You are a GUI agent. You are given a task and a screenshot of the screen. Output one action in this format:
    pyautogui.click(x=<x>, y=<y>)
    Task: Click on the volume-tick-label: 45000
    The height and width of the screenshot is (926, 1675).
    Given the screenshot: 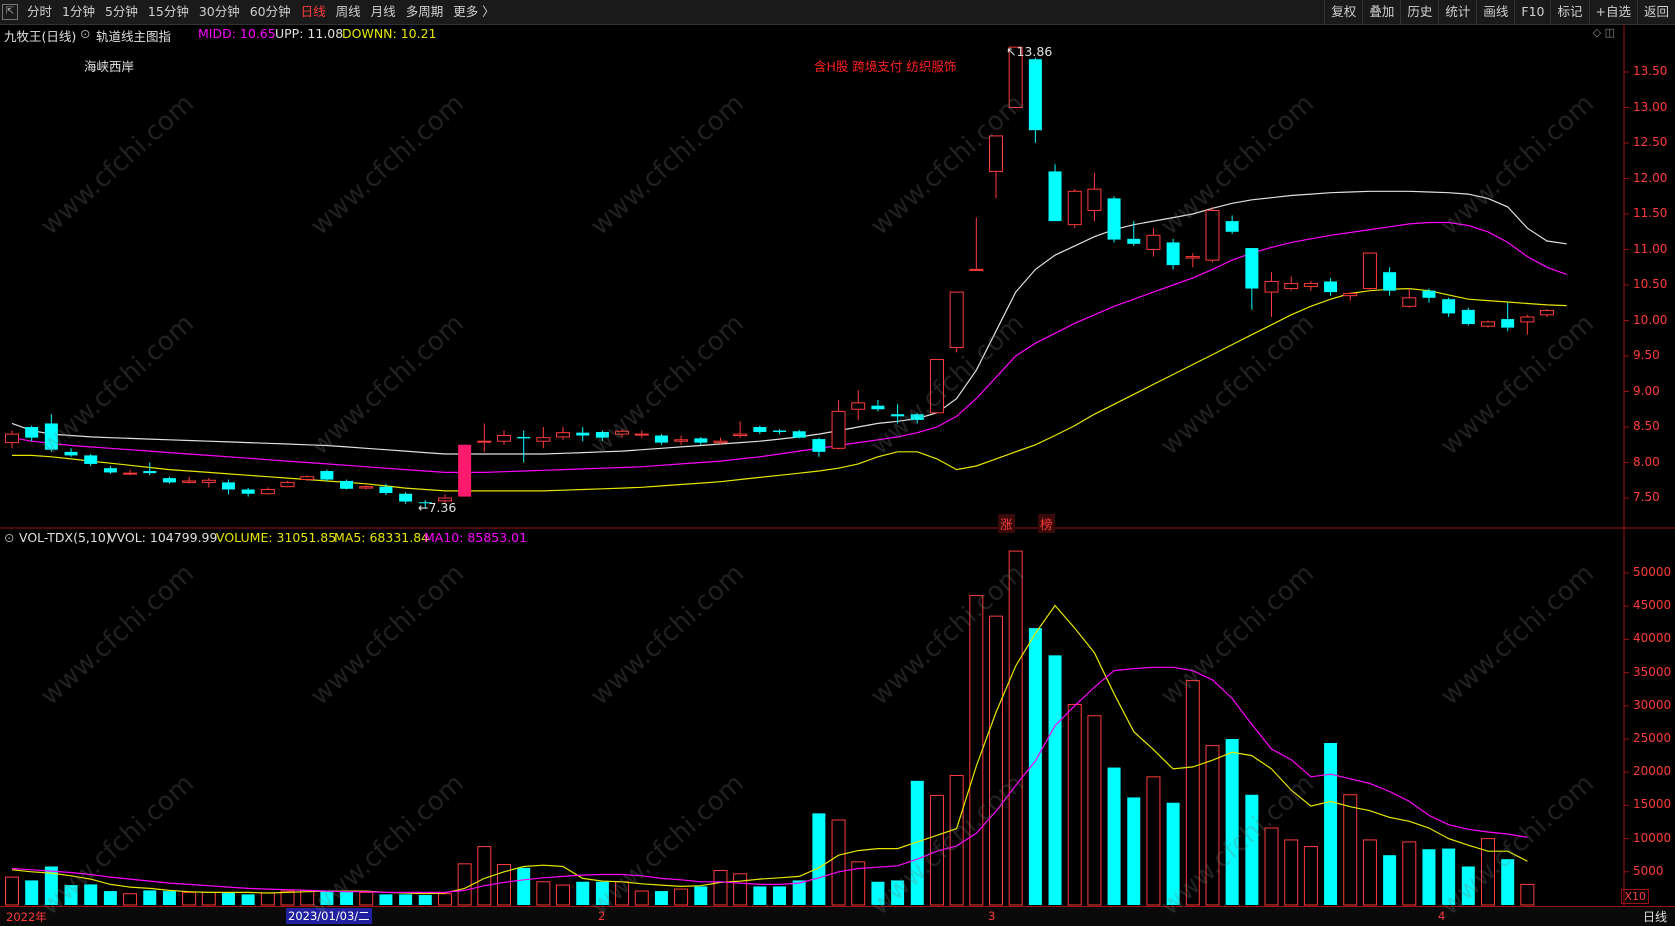 What is the action you would take?
    pyautogui.click(x=1652, y=605)
    